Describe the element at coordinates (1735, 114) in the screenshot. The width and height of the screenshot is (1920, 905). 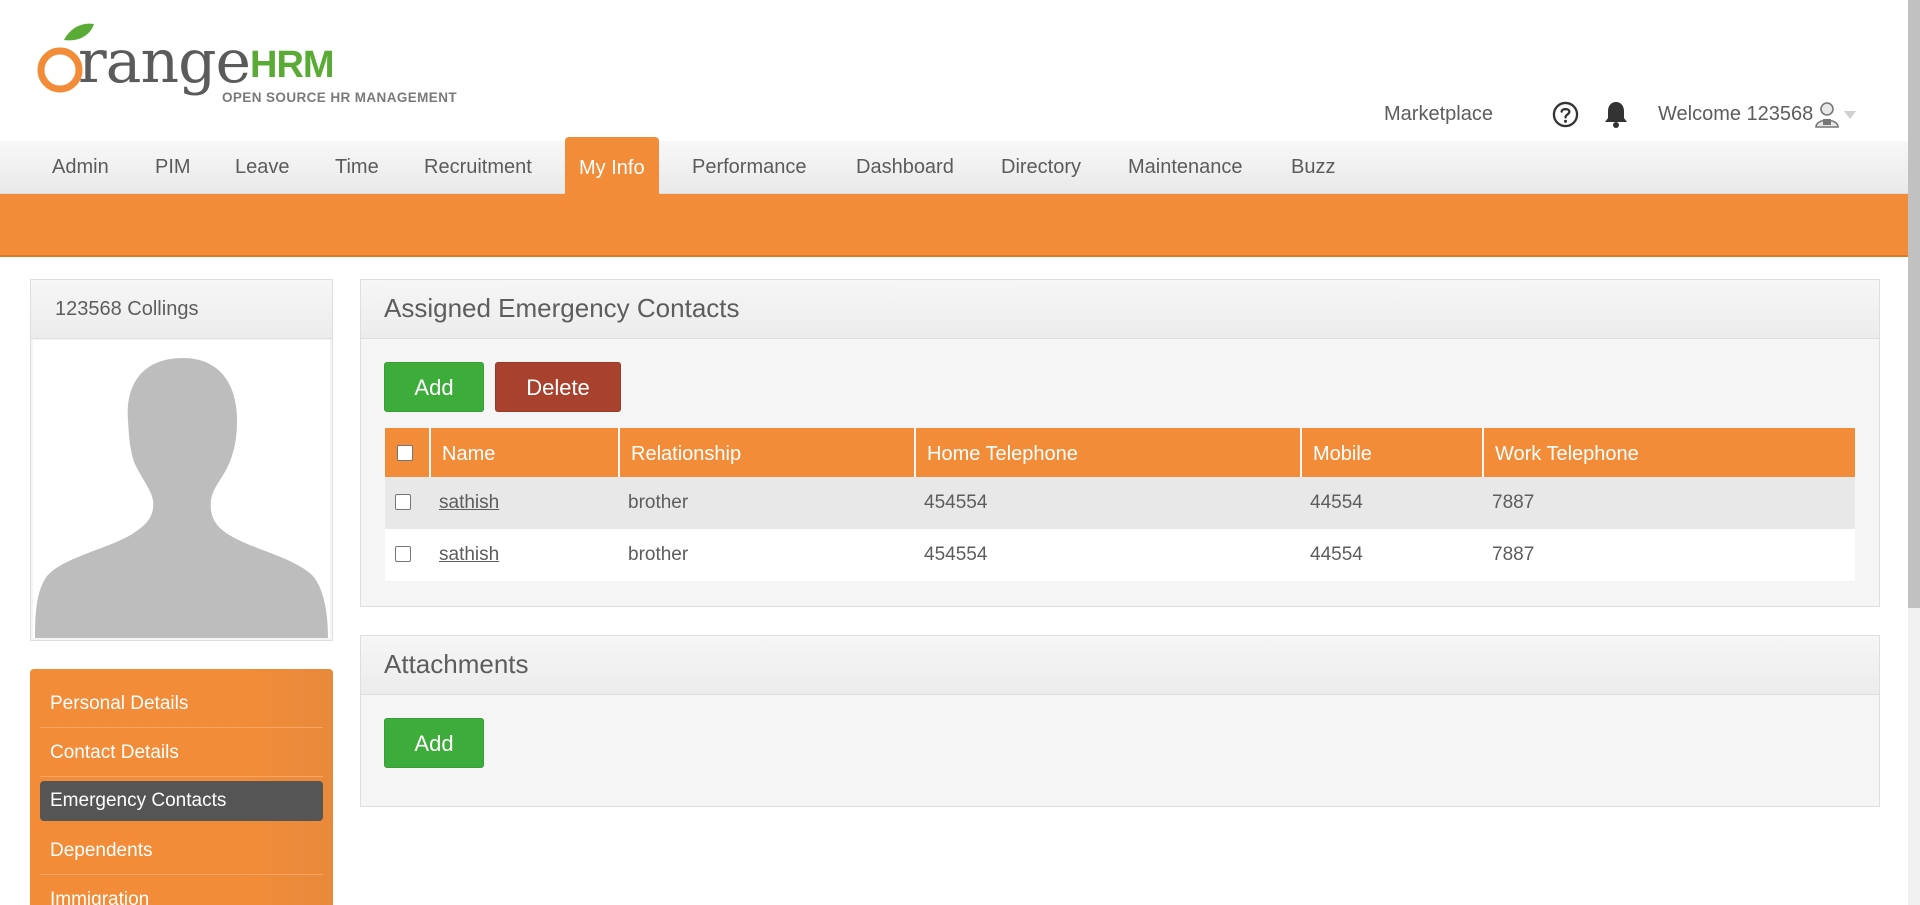
I see `welcome-text: Welcome 123568` at that location.